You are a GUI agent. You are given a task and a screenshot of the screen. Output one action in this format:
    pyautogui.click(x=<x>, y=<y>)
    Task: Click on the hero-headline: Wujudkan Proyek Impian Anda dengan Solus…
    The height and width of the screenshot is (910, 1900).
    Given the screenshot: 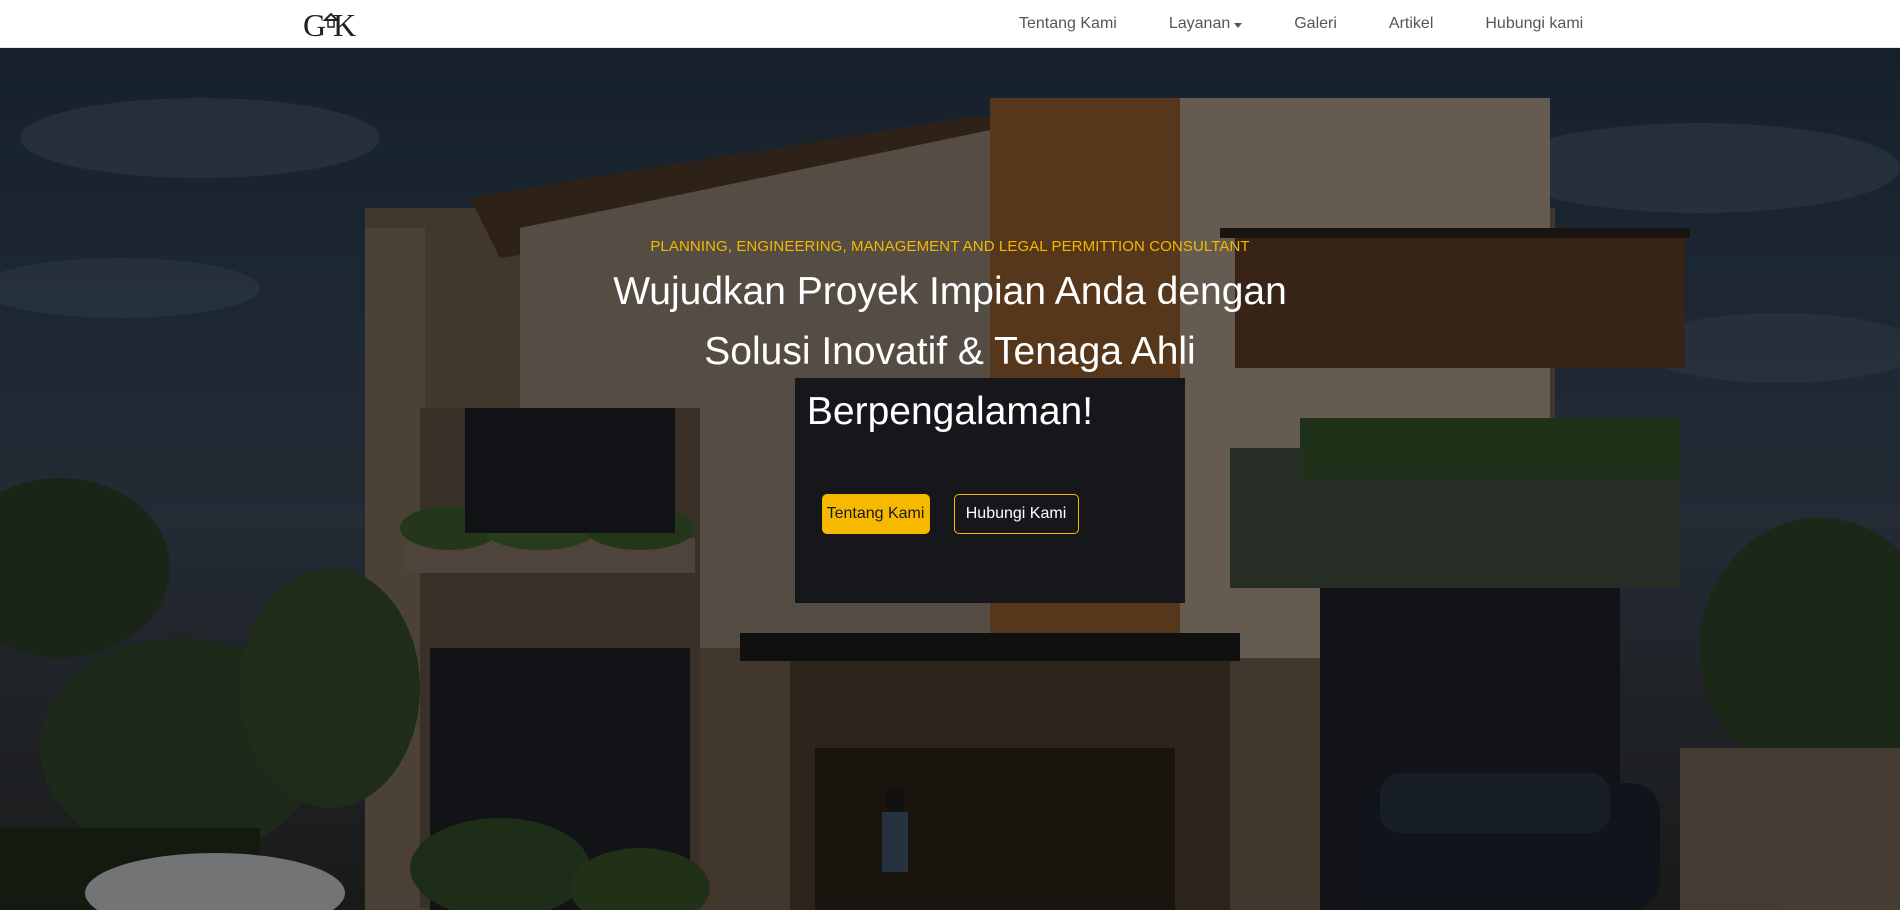 What is the action you would take?
    pyautogui.click(x=950, y=352)
    